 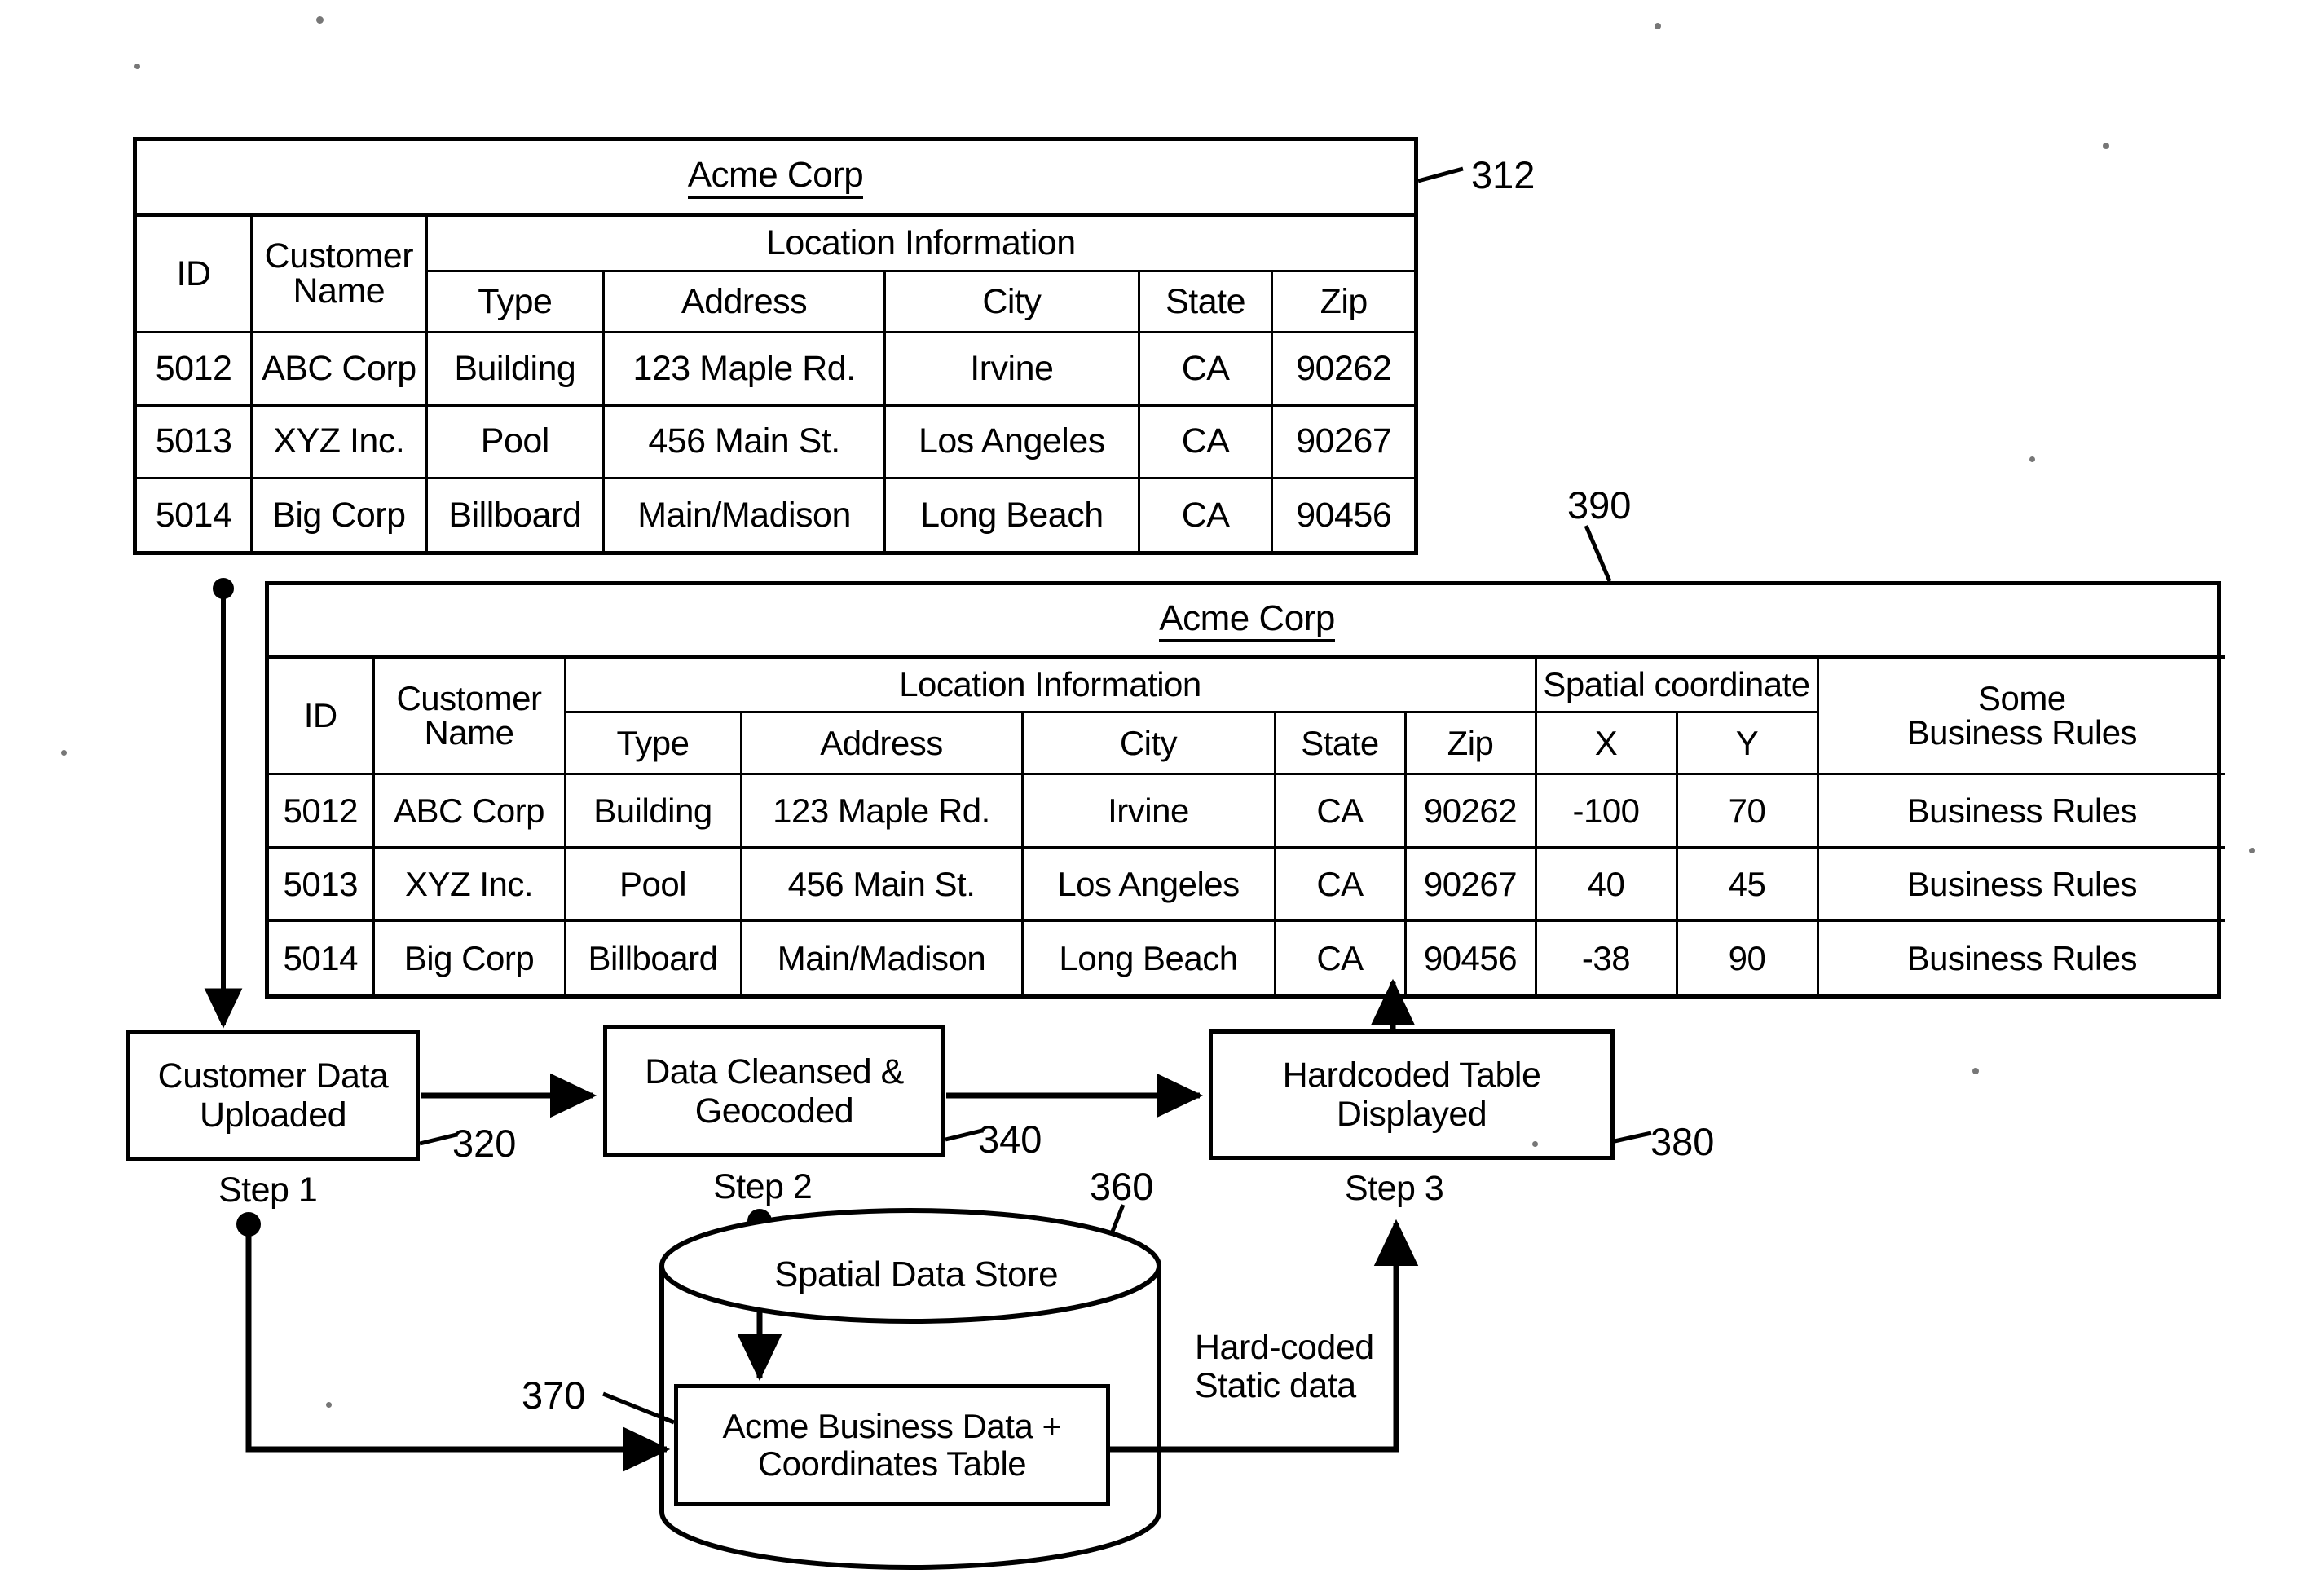 I want to click on table390-header-x: X, so click(x=1606, y=743).